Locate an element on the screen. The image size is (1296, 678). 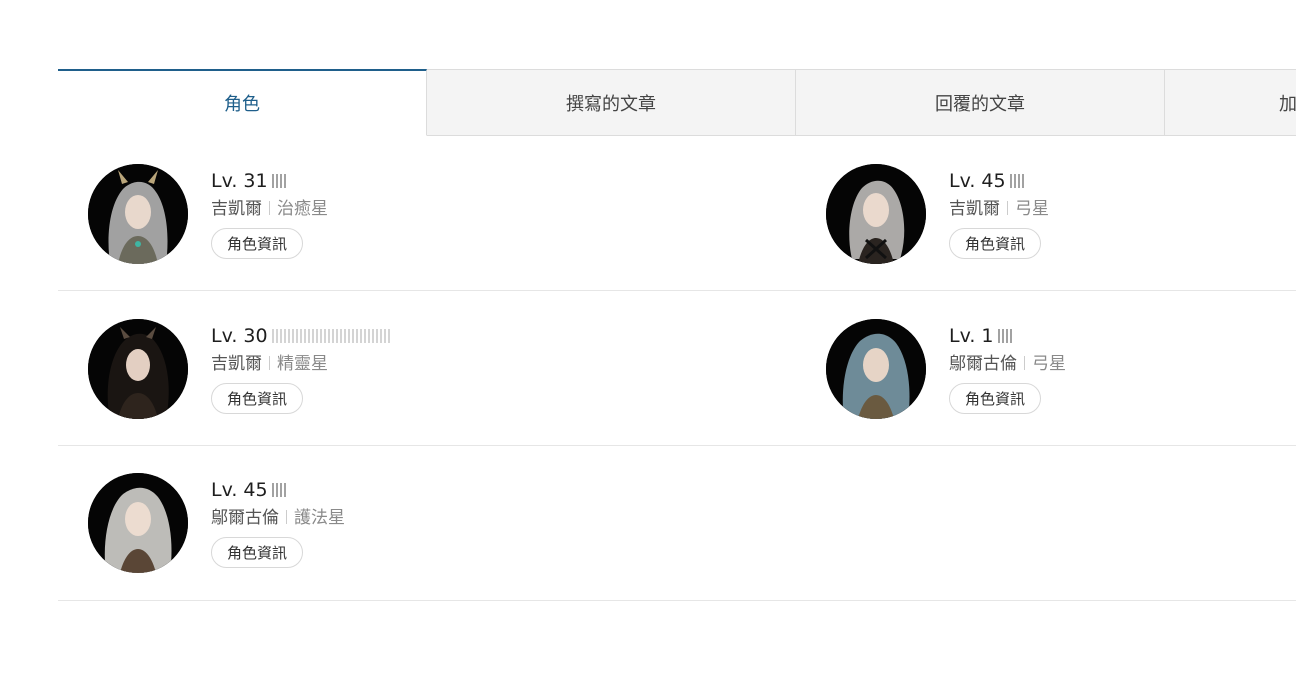
character-info: Lv. 30 吉凱爾 精靈星 角色資訊 is located at coordinates (301, 369).